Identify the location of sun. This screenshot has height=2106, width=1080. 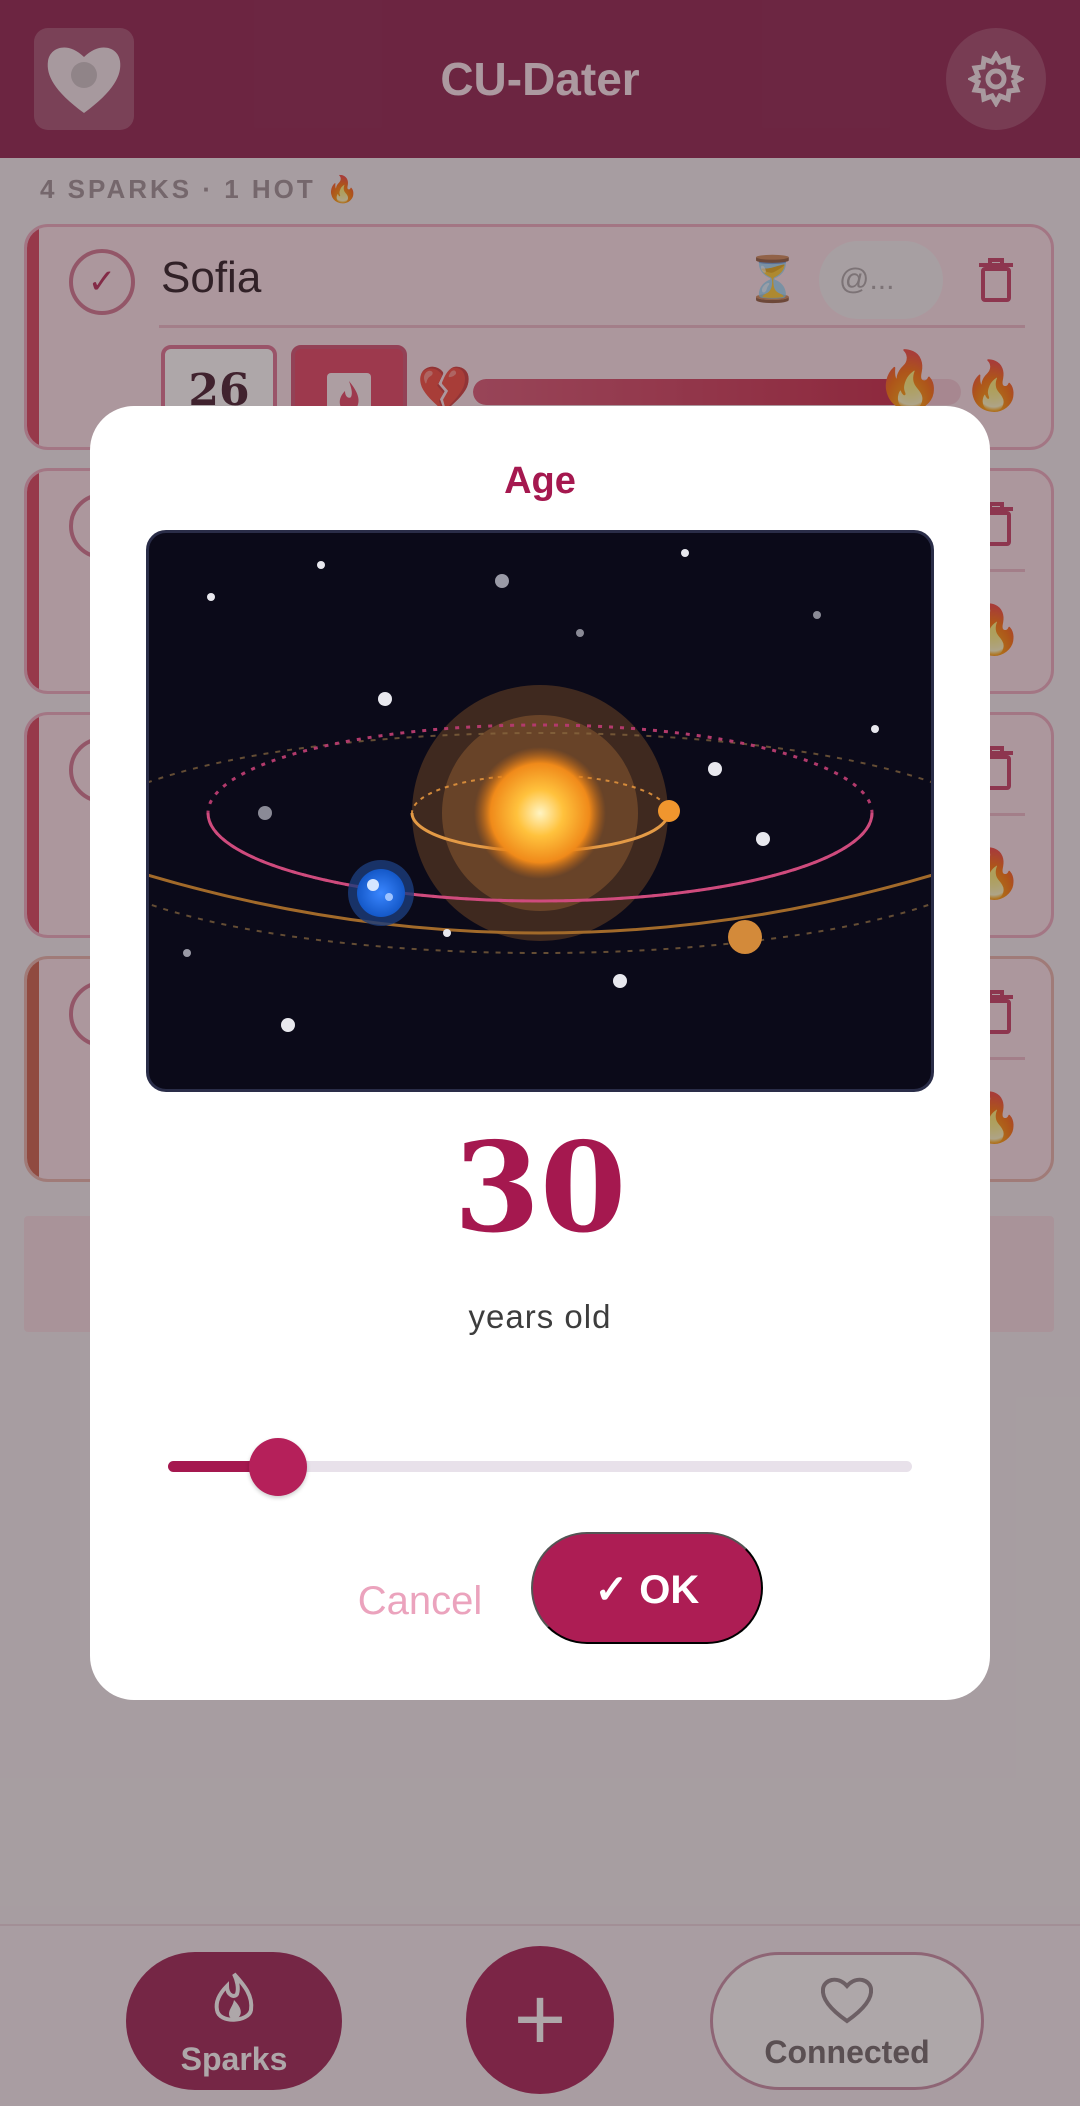
(540, 813).